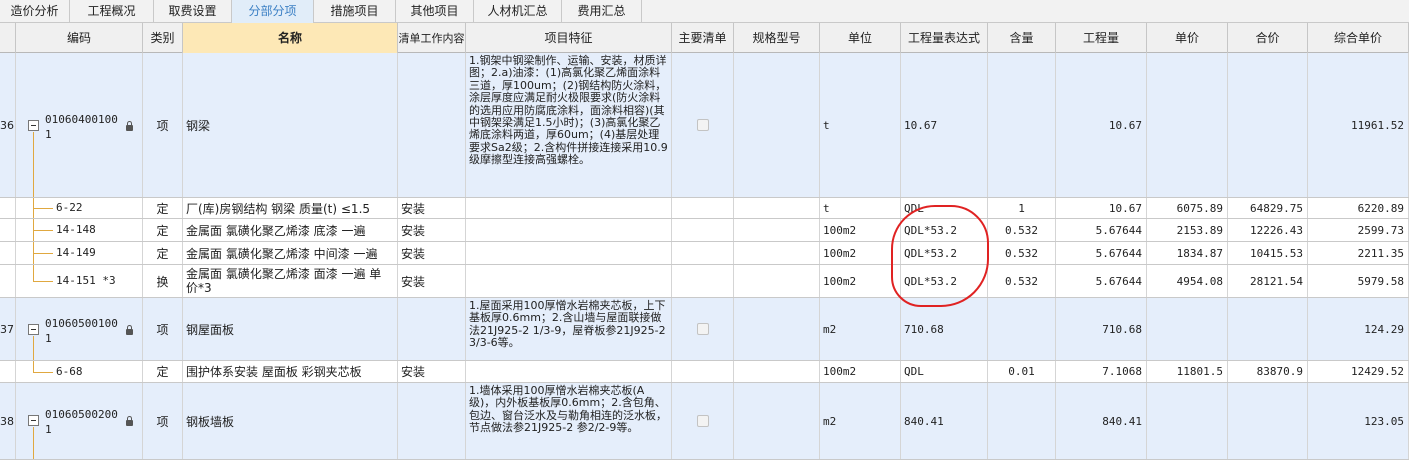 The image size is (1409, 460). I want to click on tab-cost-analysis: 造价分析, so click(35, 11).